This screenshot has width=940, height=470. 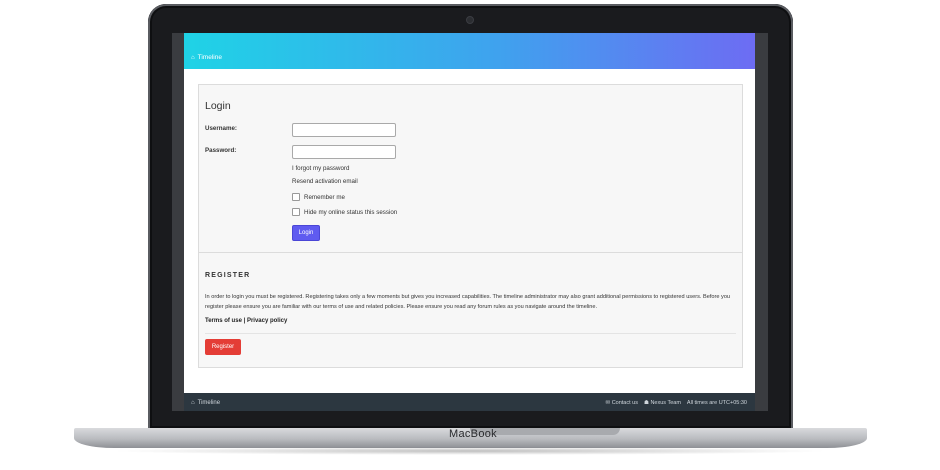 I want to click on username-input, so click(x=344, y=130).